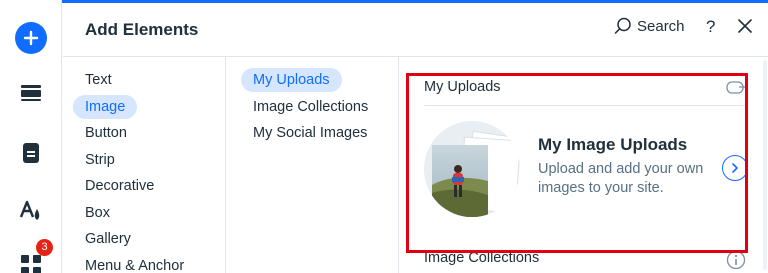  Describe the element at coordinates (710, 27) in the screenshot. I see `help-button: ?` at that location.